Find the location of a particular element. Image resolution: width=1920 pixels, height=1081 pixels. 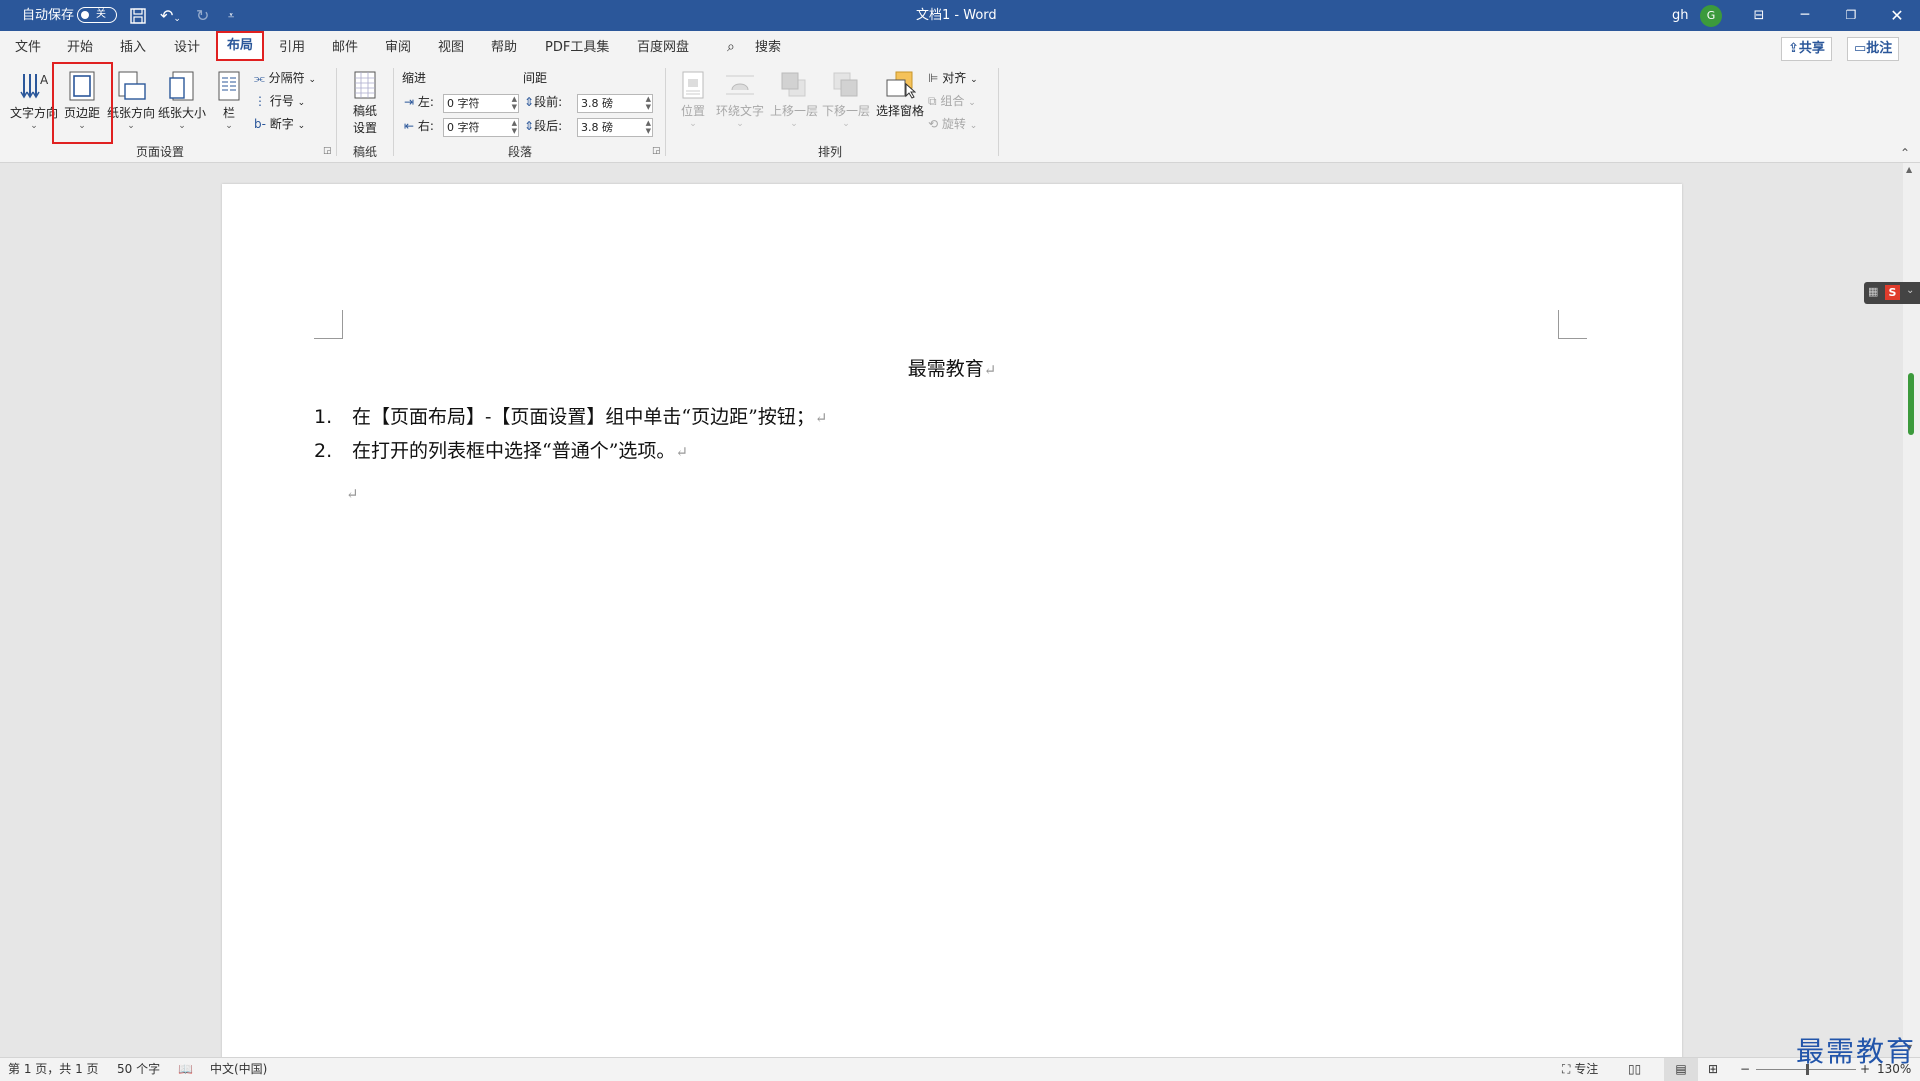

group-icon: ⧉ is located at coordinates (932, 101).